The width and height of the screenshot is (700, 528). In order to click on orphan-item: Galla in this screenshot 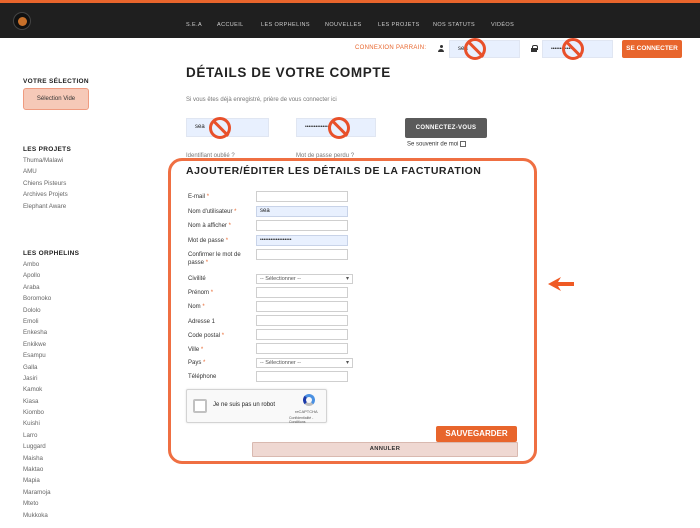, I will do `click(37, 367)`.